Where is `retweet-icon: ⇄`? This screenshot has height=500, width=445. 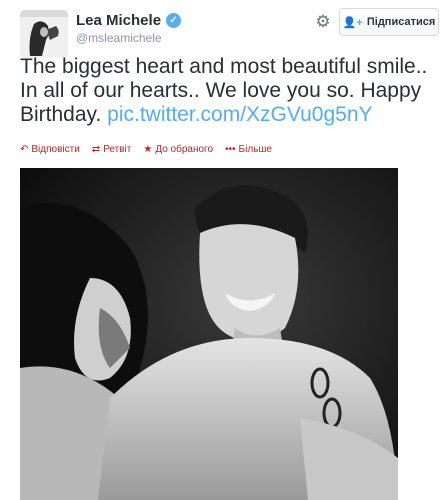
retweet-icon: ⇄ is located at coordinates (96, 149).